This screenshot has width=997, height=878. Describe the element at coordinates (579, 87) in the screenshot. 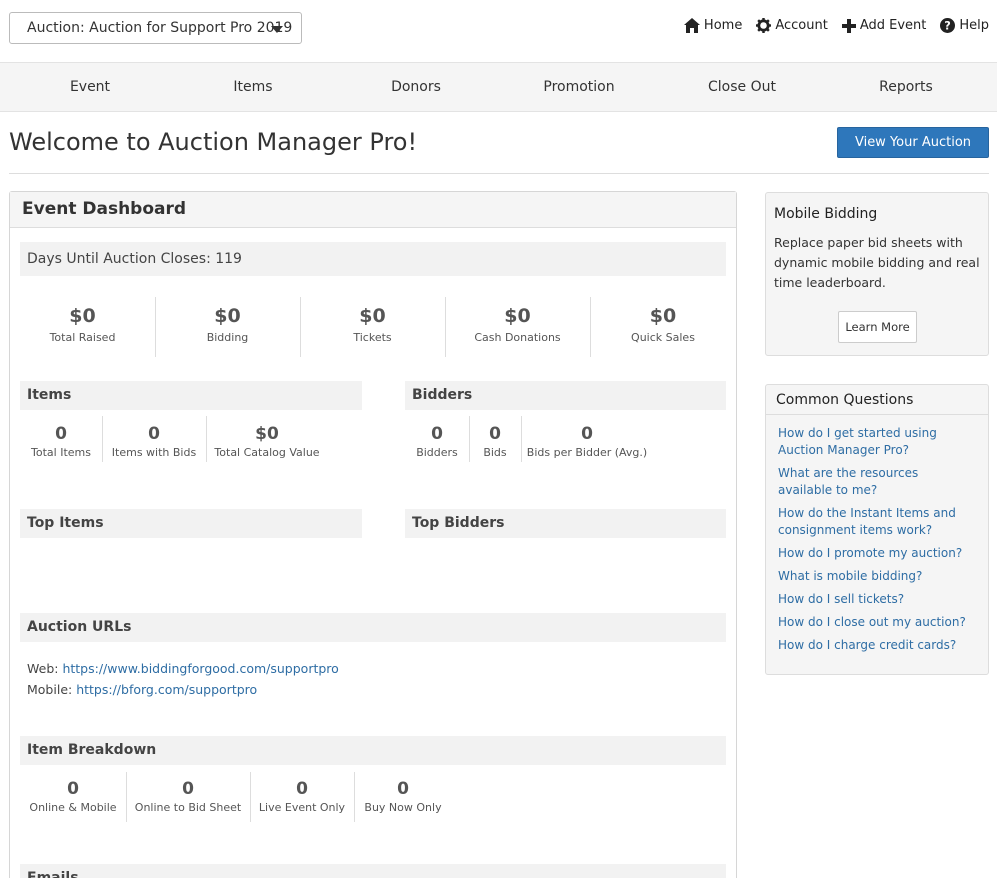

I see `nav-promotion: Promotion` at that location.